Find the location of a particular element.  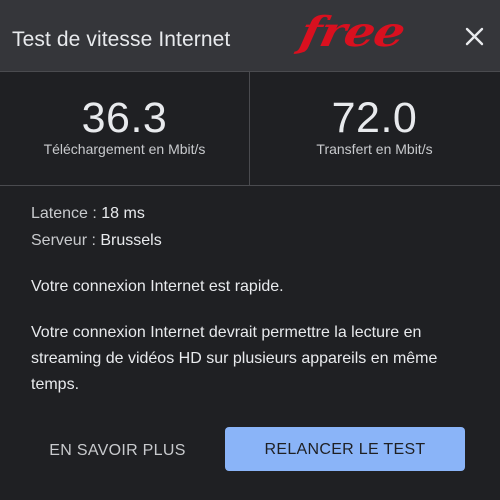

server-row: Serveur : Brussels is located at coordinates (96, 241).